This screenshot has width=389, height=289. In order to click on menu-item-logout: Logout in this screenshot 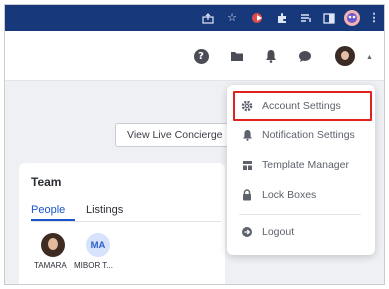, I will do `click(301, 232)`.